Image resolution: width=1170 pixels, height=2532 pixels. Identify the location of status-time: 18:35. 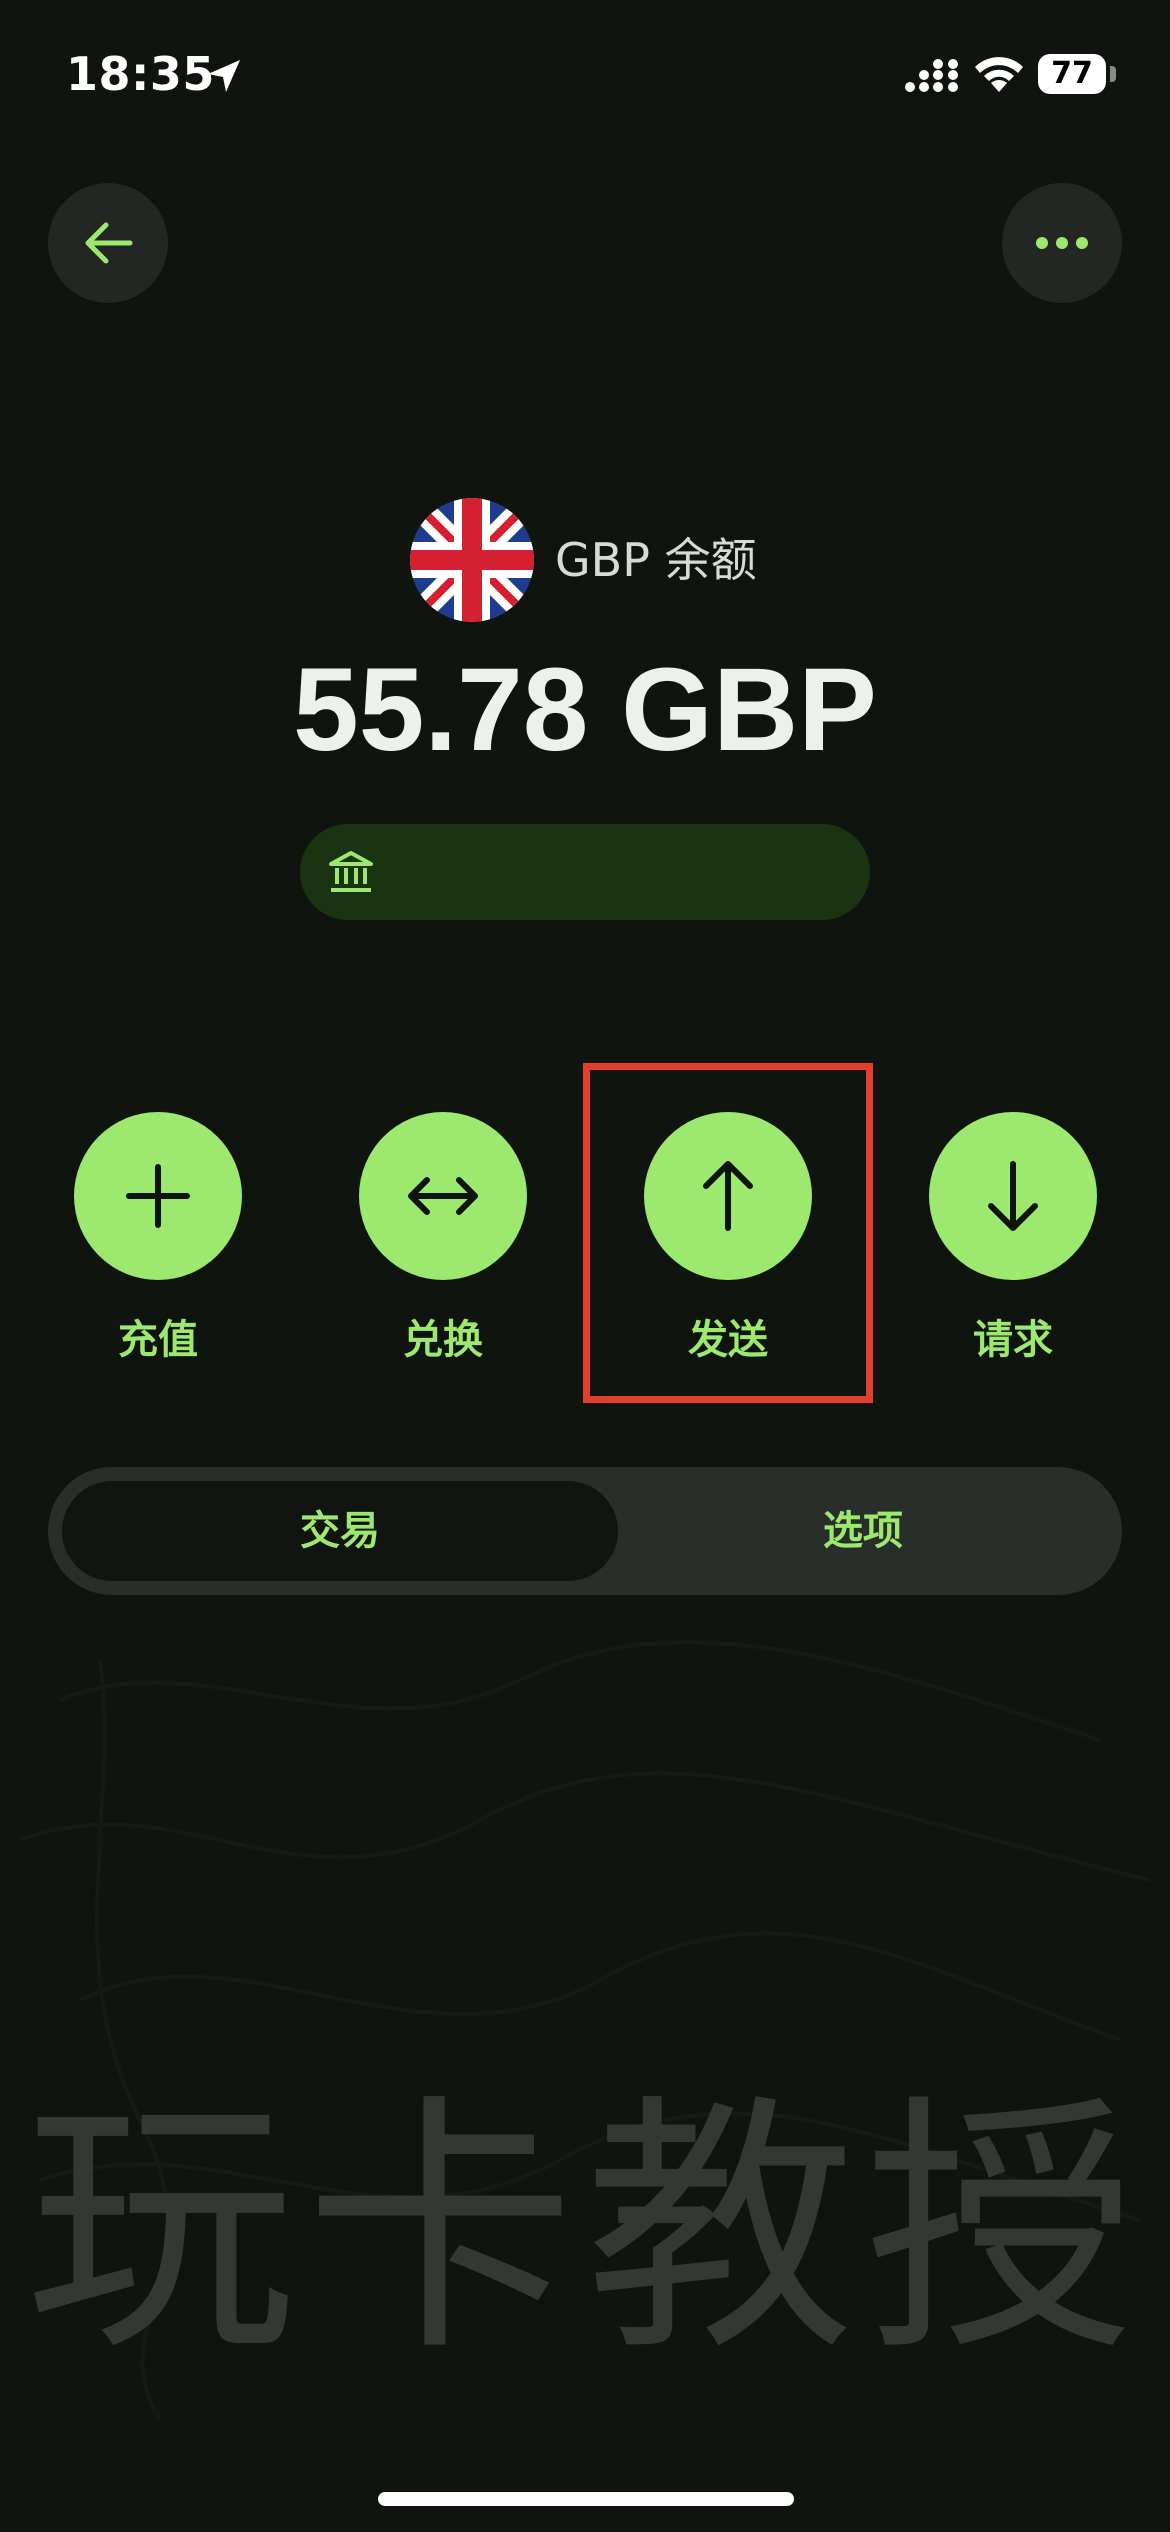
(140, 74).